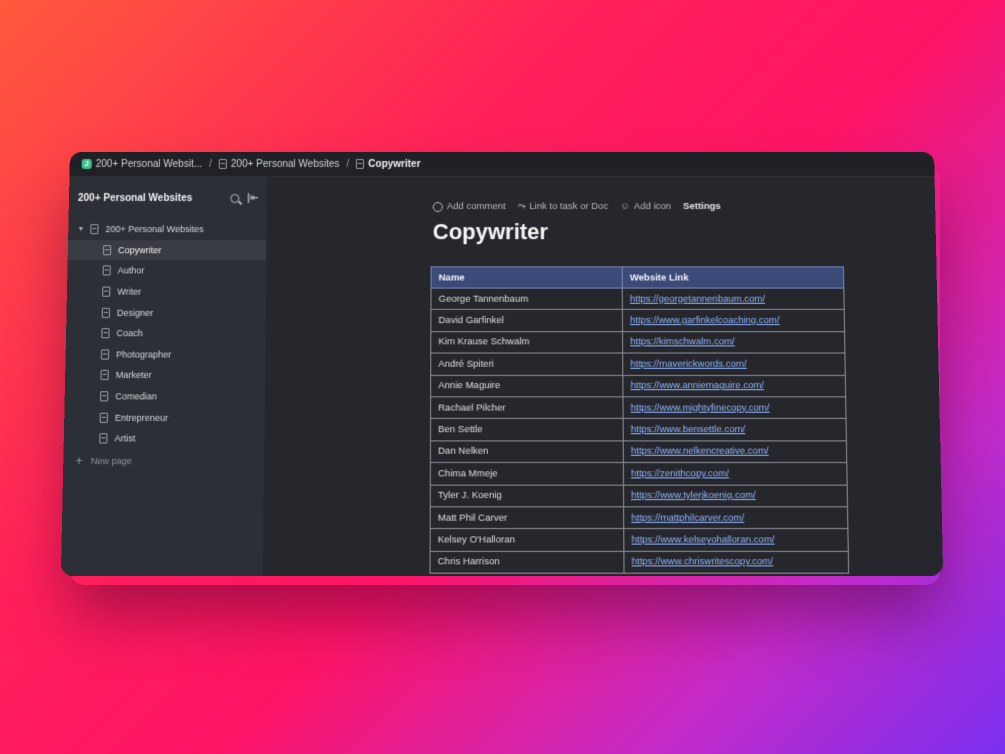 This screenshot has height=754, width=1005. Describe the element at coordinates (527, 473) in the screenshot. I see `cell-name: Chima Mmeje` at that location.